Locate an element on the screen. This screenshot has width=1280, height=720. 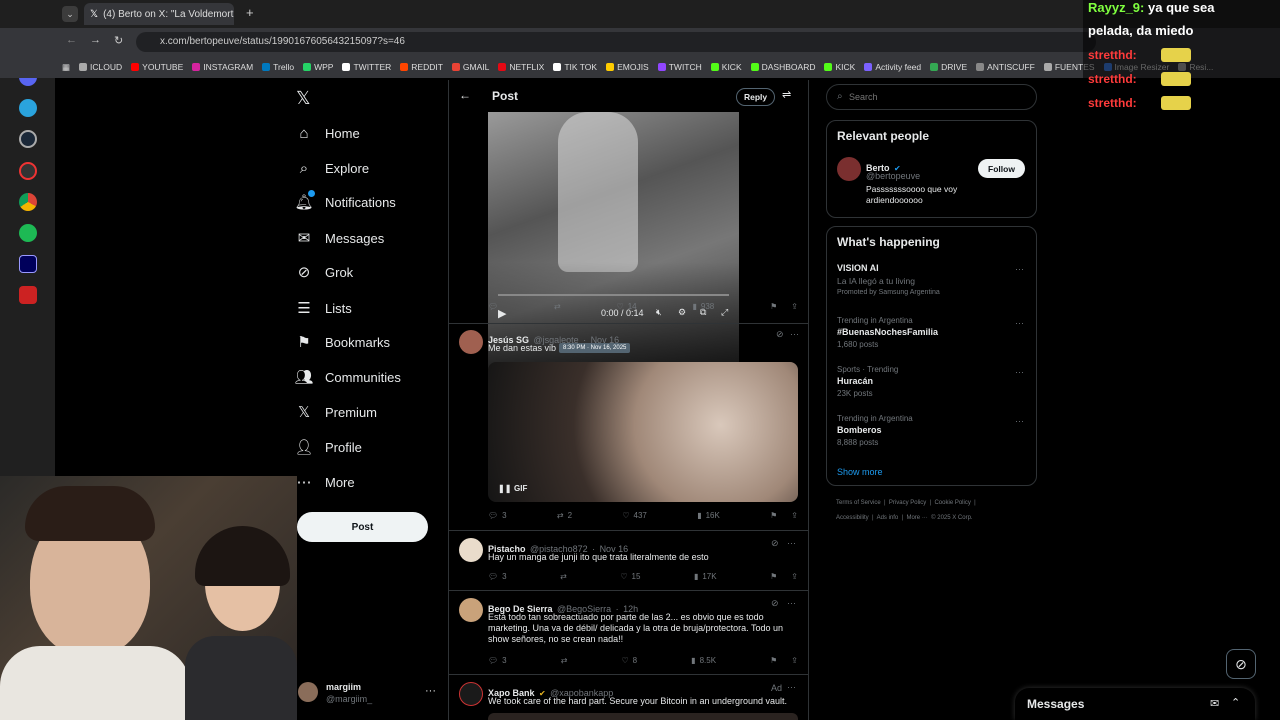
post-button: Post is located at coordinates (362, 527).